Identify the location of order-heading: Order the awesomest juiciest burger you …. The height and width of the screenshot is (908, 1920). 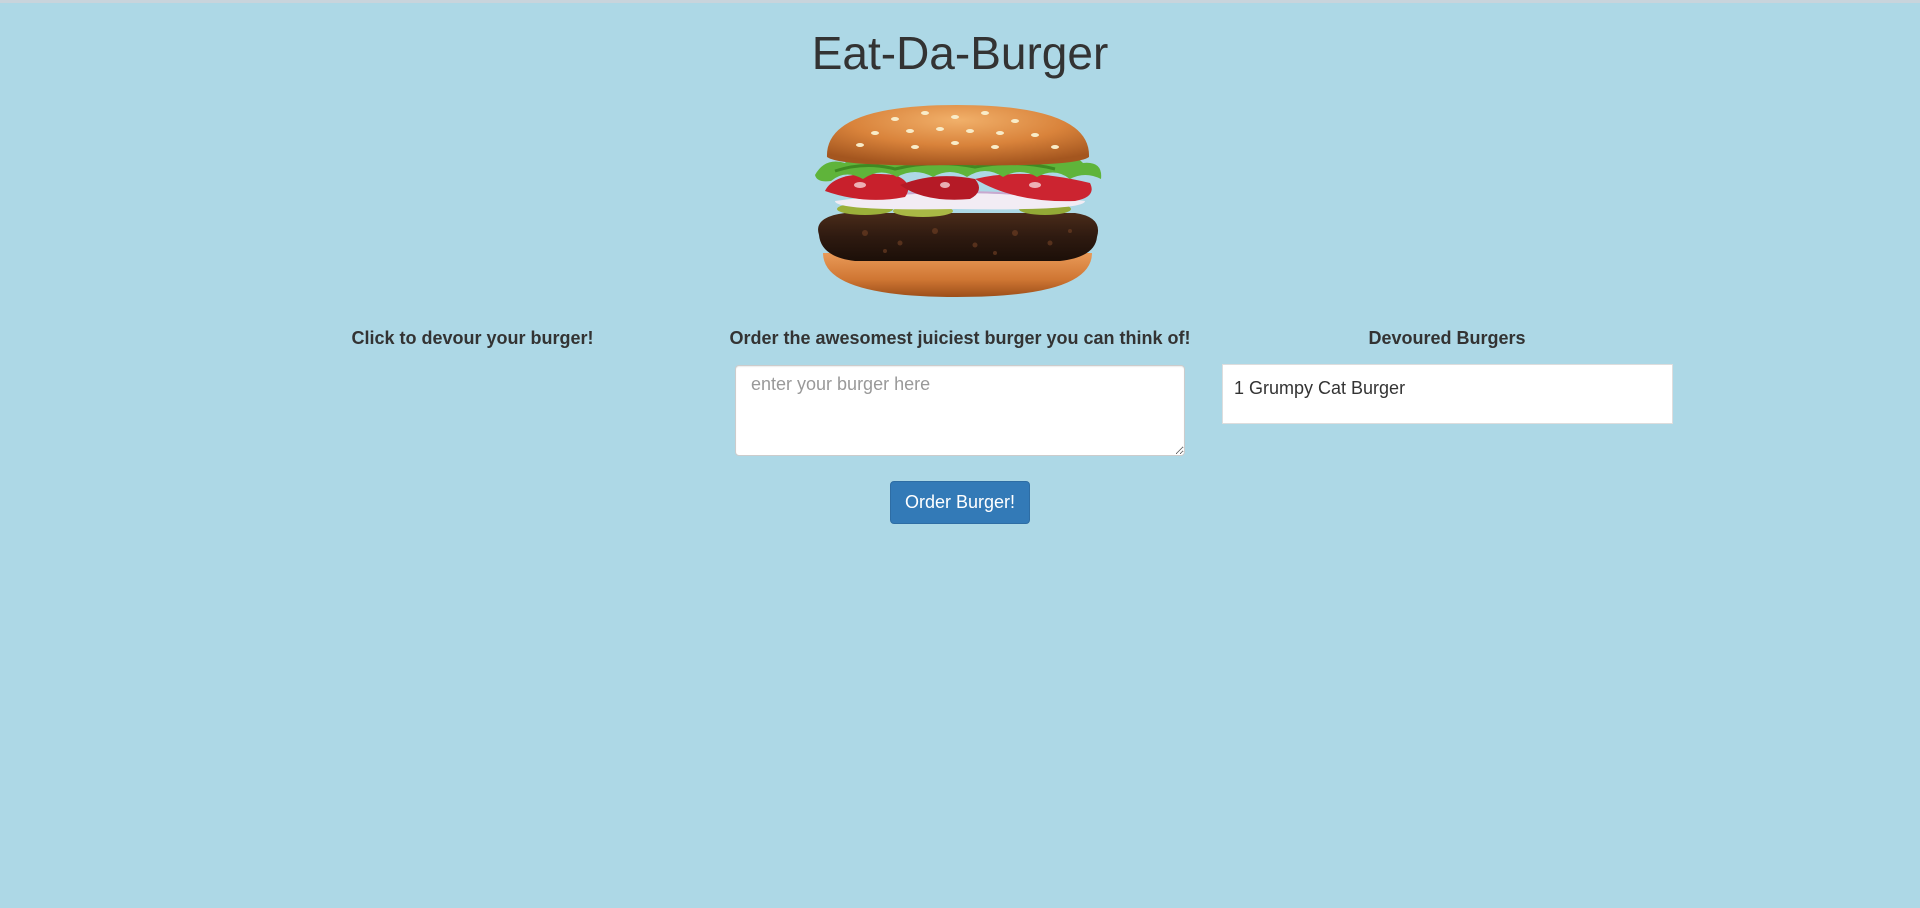
(960, 338).